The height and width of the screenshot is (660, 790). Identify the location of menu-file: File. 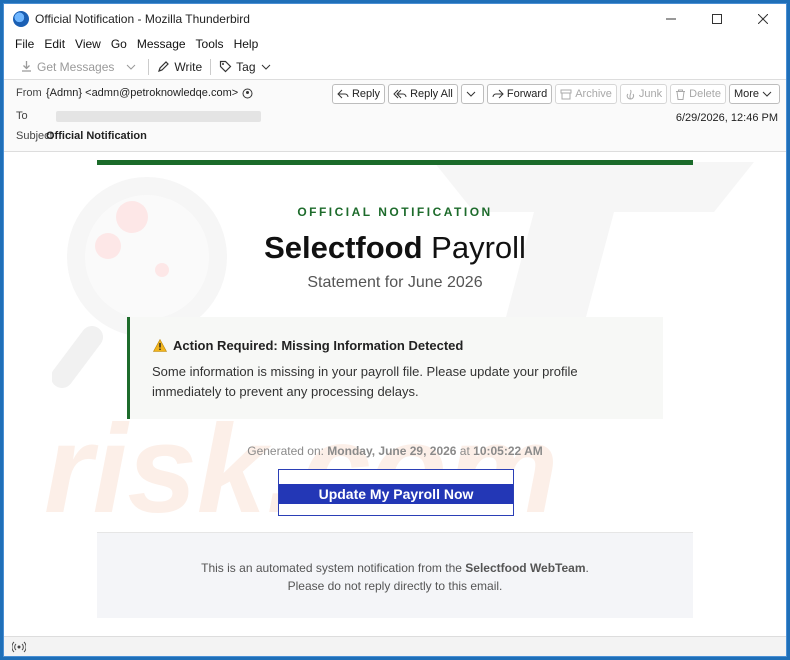
(24, 44).